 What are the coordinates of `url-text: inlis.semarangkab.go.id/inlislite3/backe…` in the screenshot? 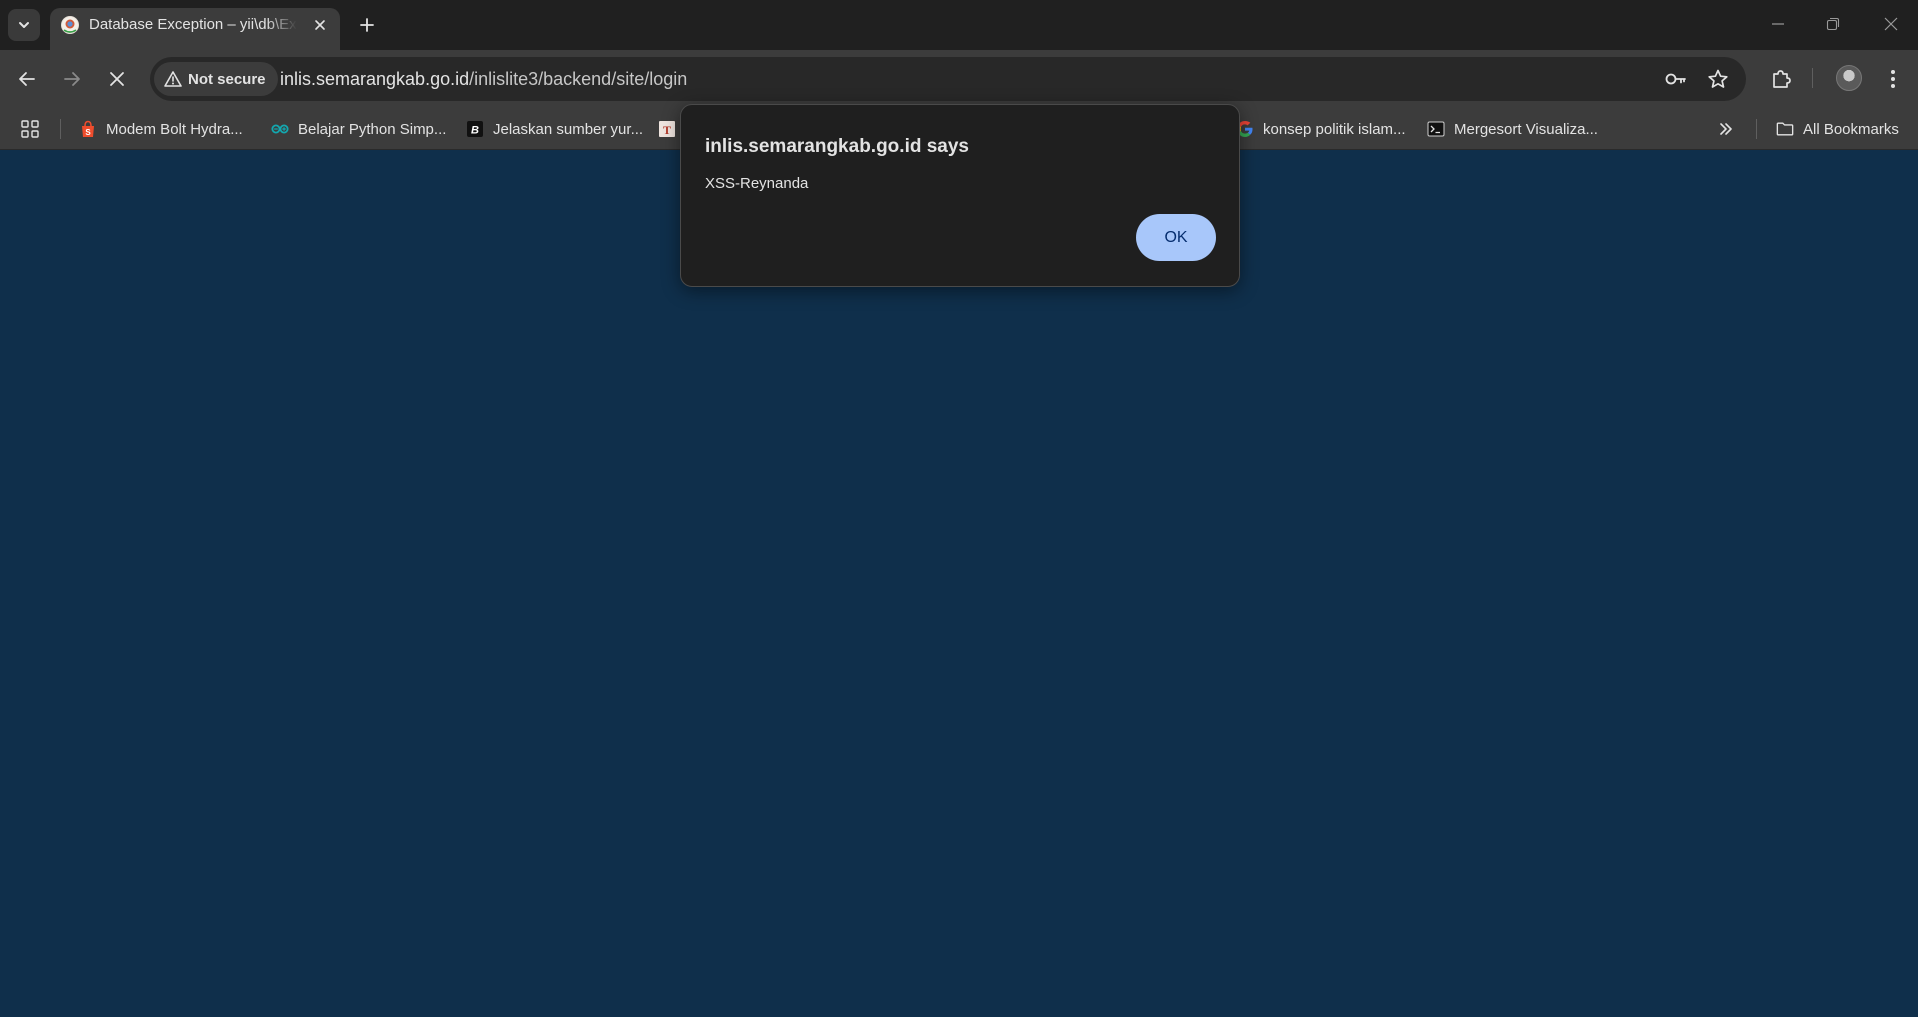 It's located at (483, 79).